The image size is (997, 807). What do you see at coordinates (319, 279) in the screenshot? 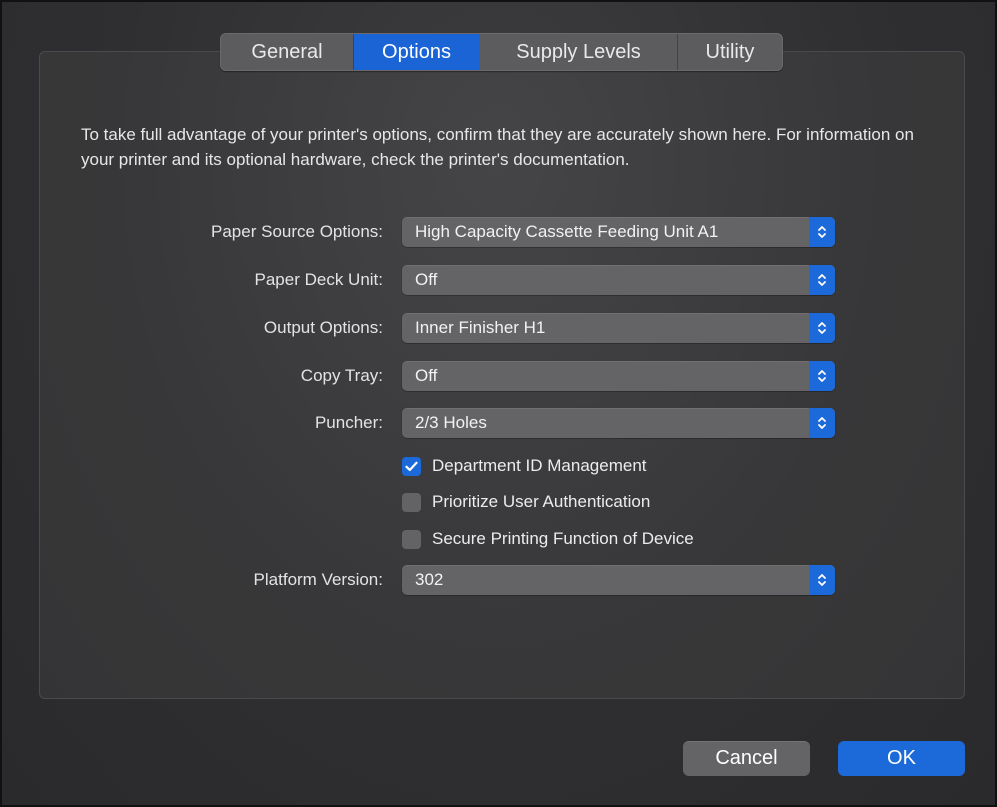
I see `paper-deck-label: Paper Deck Unit:` at bounding box center [319, 279].